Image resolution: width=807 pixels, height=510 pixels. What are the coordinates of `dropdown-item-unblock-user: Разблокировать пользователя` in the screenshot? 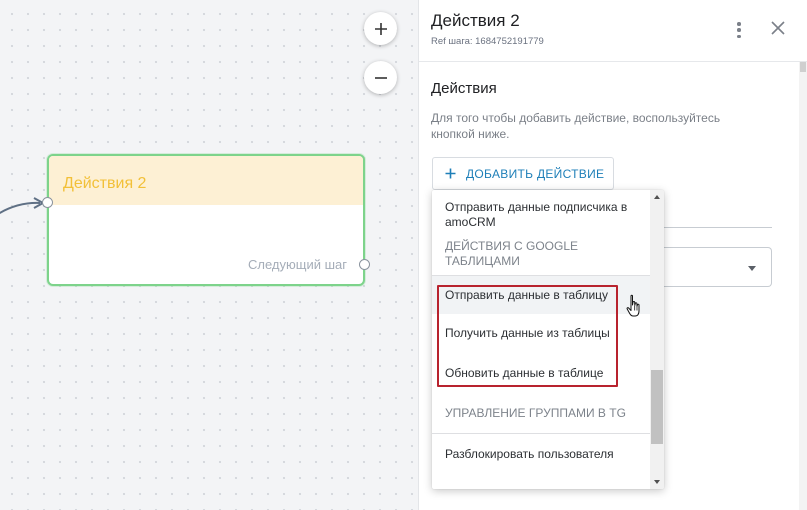 It's located at (541, 454).